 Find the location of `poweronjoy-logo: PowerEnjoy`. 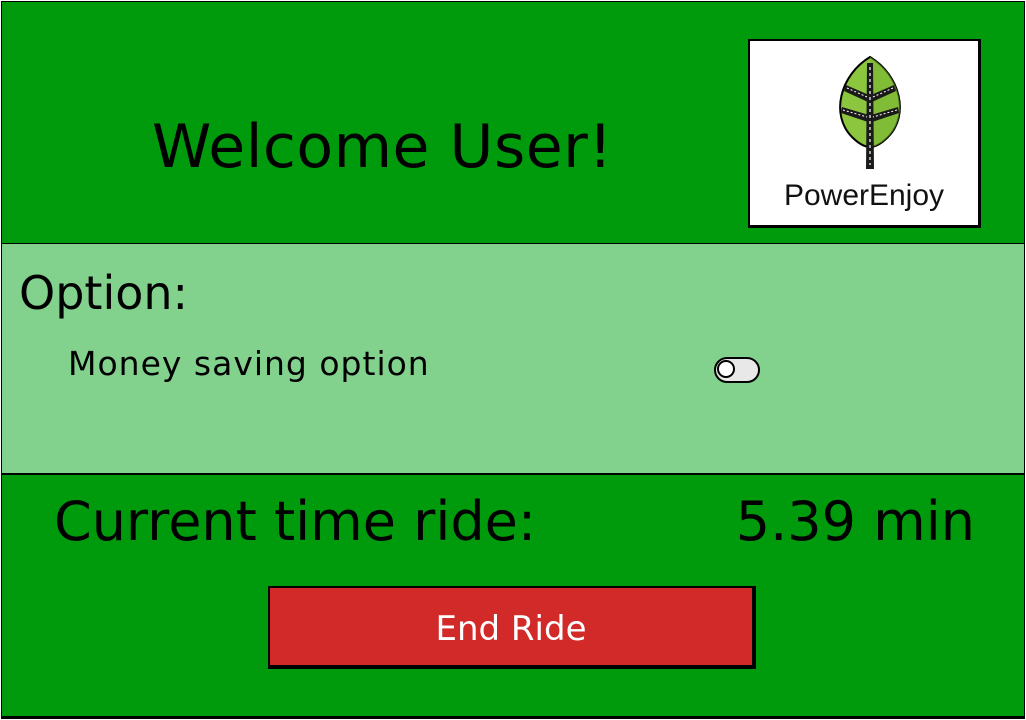

poweronjoy-logo: PowerEnjoy is located at coordinates (864, 133).